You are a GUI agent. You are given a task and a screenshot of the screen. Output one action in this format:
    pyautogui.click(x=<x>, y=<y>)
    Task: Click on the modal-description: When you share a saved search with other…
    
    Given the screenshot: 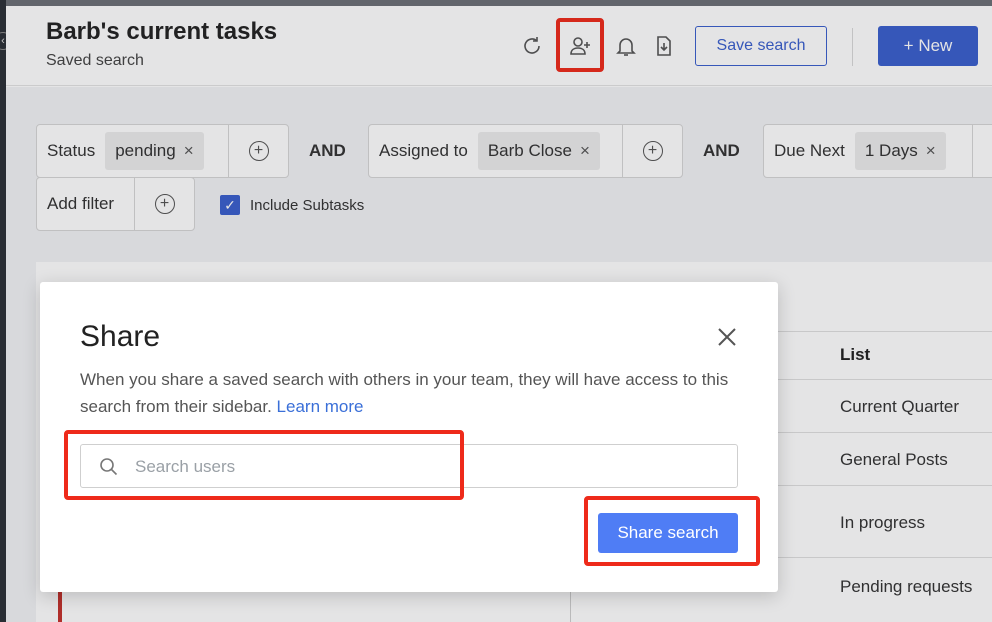 What is the action you would take?
    pyautogui.click(x=410, y=393)
    